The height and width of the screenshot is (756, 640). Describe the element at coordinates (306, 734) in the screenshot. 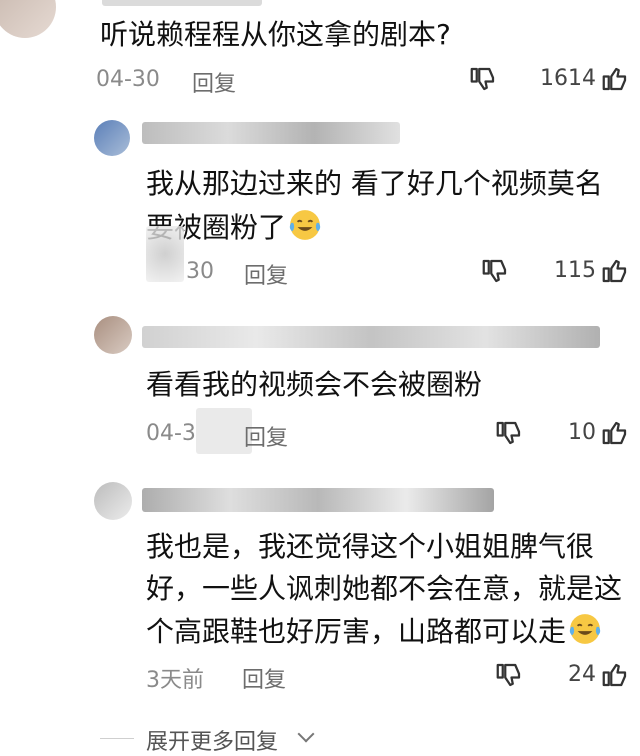

I see `chevron-down-icon` at that location.